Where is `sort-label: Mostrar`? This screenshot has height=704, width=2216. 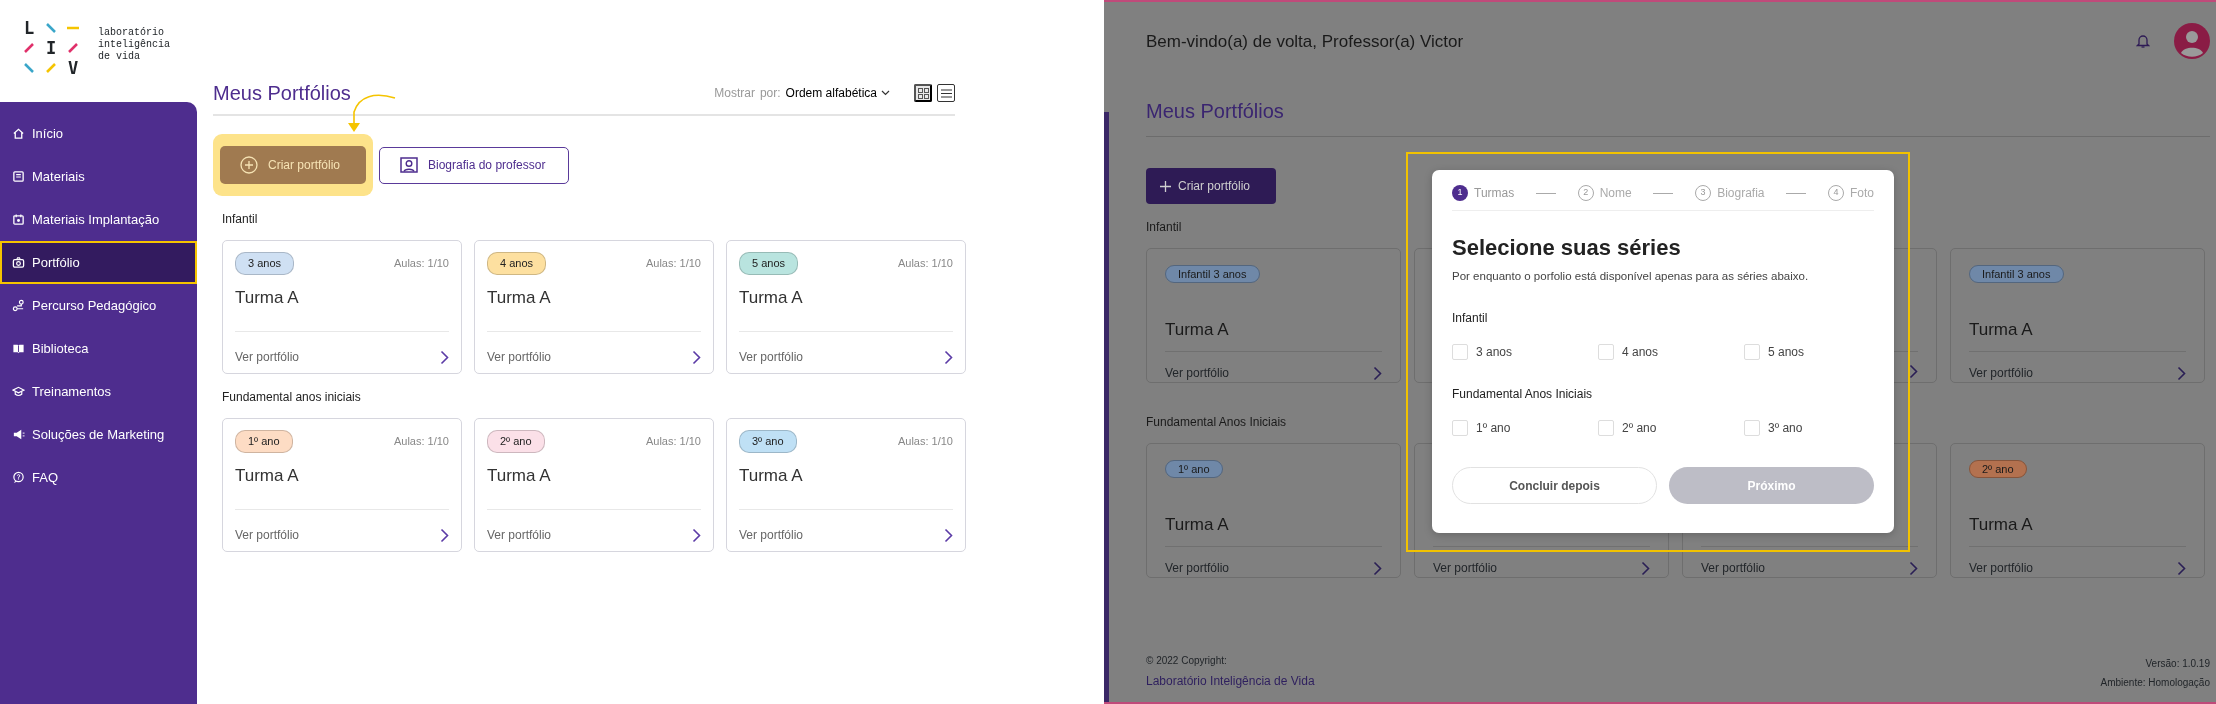
sort-label: Mostrar is located at coordinates (734, 93).